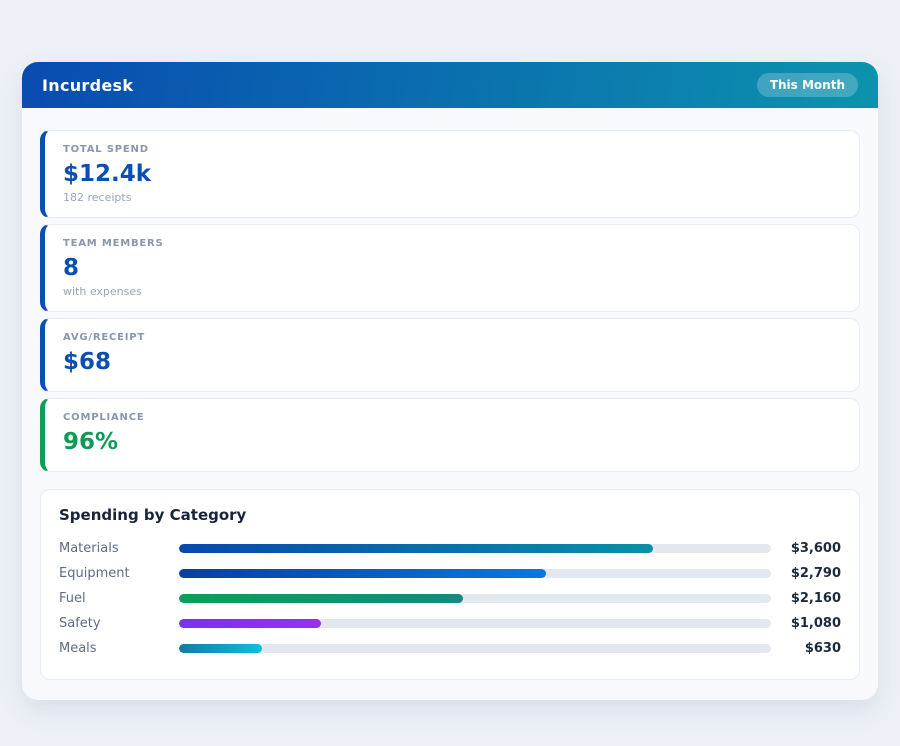 The height and width of the screenshot is (746, 900). I want to click on stat-card-compliance: COMPLIANCE 96%, so click(450, 435).